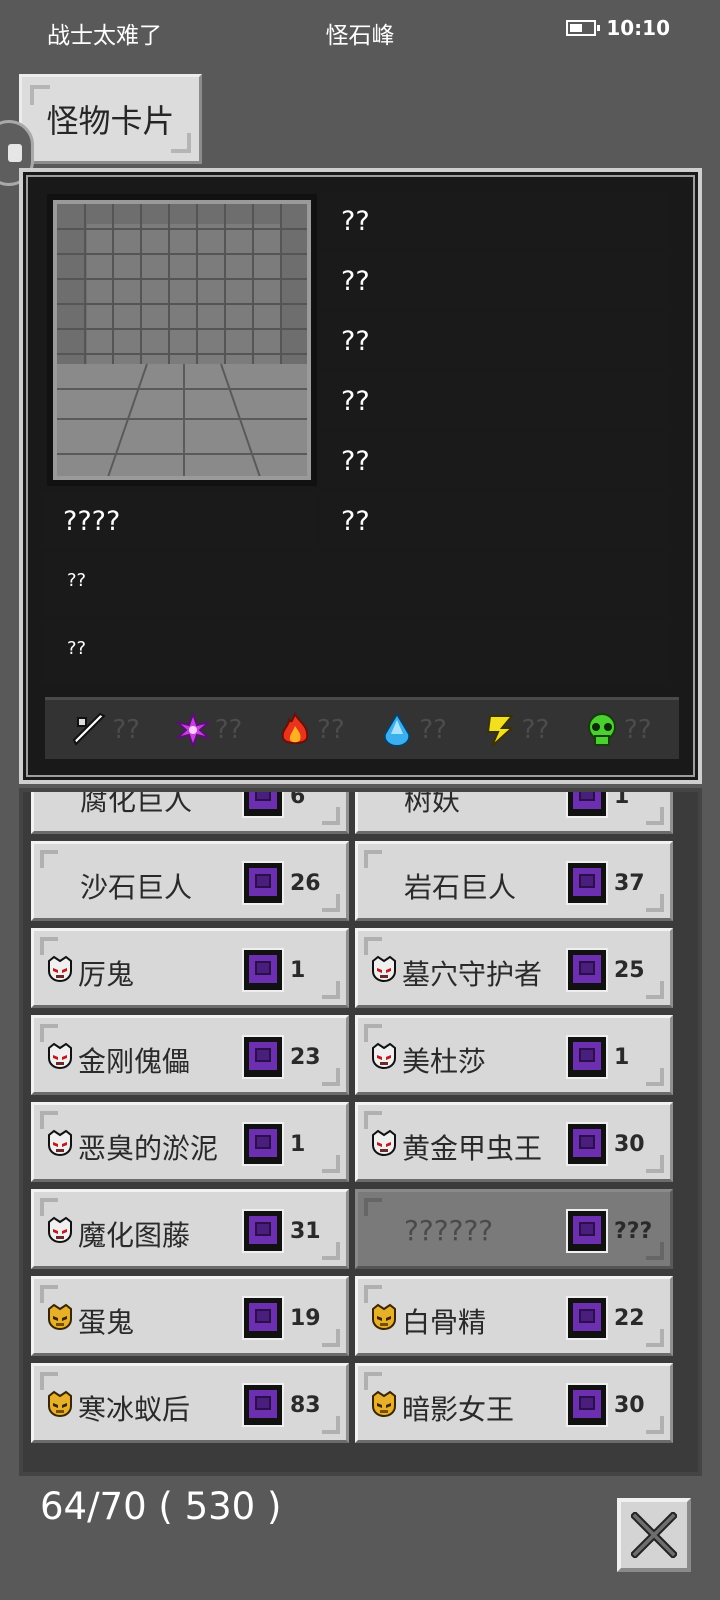 Image resolution: width=720 pixels, height=1600 pixels. What do you see at coordinates (179, 520) in the screenshot?
I see `monster-name: ????` at bounding box center [179, 520].